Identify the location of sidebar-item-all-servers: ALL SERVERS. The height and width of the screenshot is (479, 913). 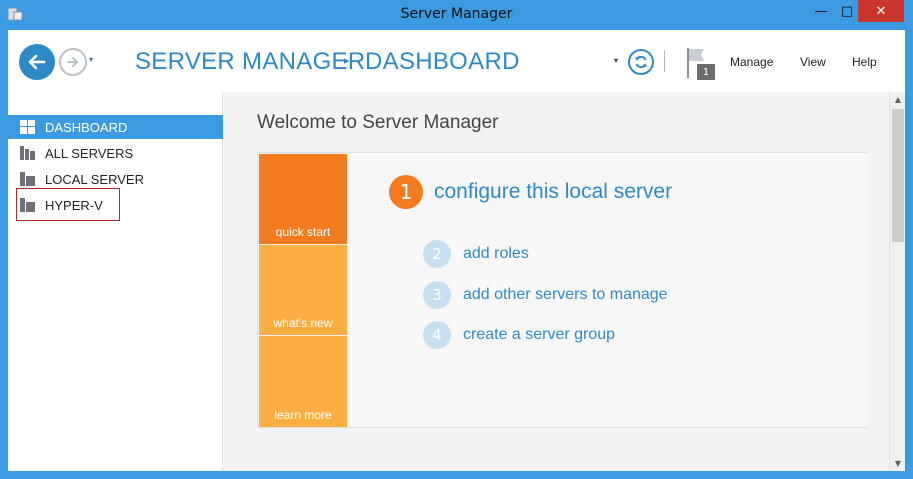
(115, 153).